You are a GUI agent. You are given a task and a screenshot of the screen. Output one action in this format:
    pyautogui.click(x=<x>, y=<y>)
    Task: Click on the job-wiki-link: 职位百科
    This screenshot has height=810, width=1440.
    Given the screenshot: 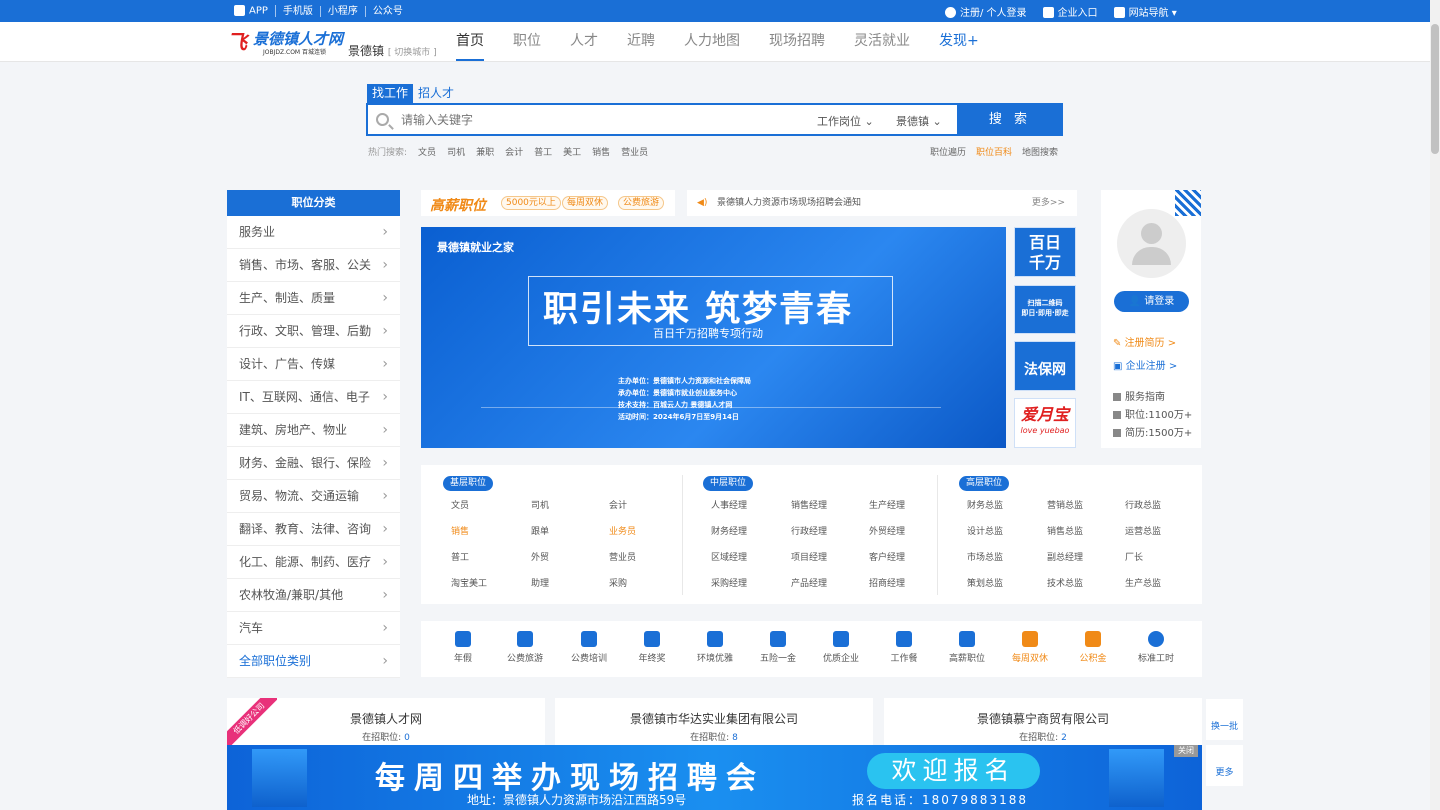 What is the action you would take?
    pyautogui.click(x=994, y=151)
    